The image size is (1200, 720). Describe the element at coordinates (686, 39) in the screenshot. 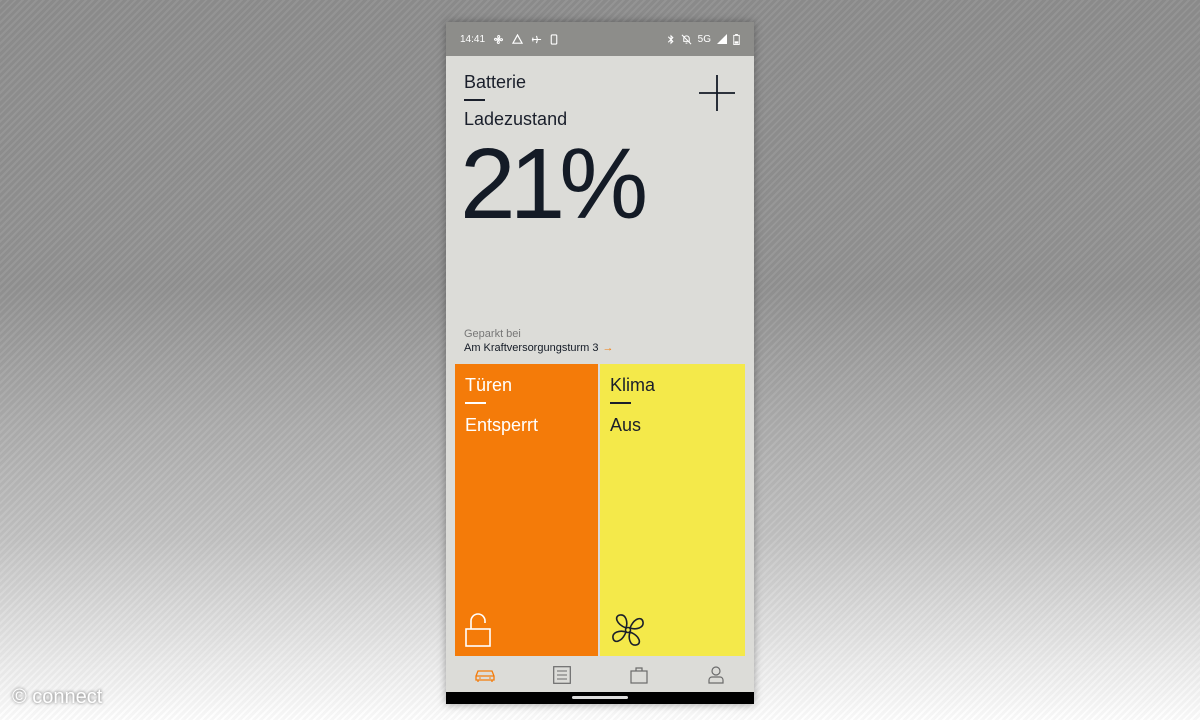

I see `muted-bell-icon` at that location.